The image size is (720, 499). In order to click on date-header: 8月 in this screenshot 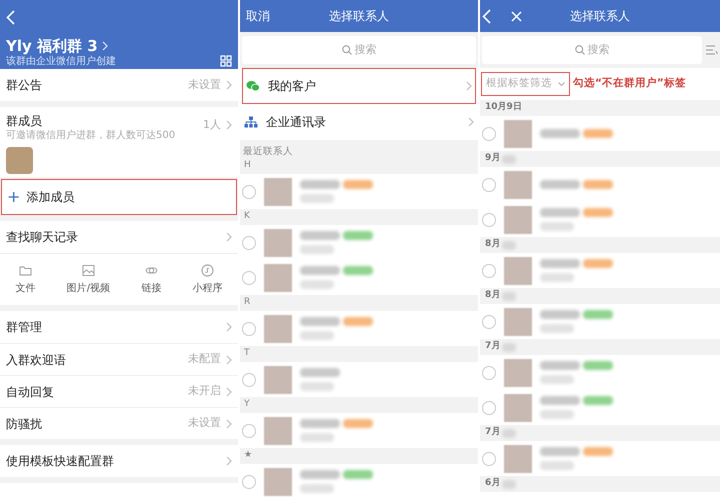, I will do `click(492, 245)`.